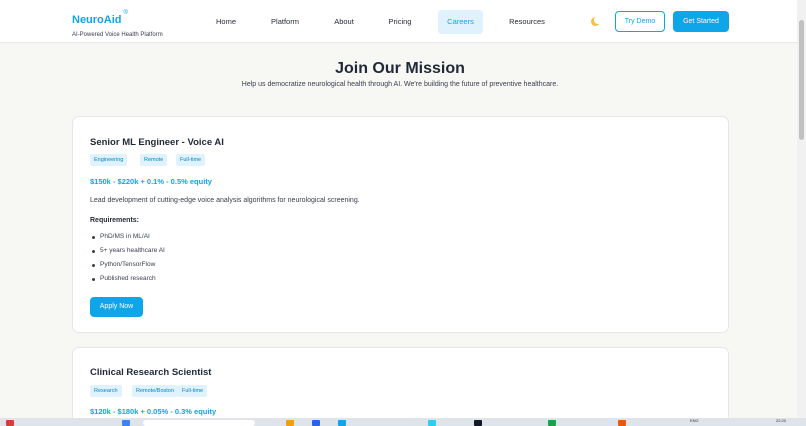  What do you see at coordinates (125, 13) in the screenshot?
I see `brand-mark: ®` at bounding box center [125, 13].